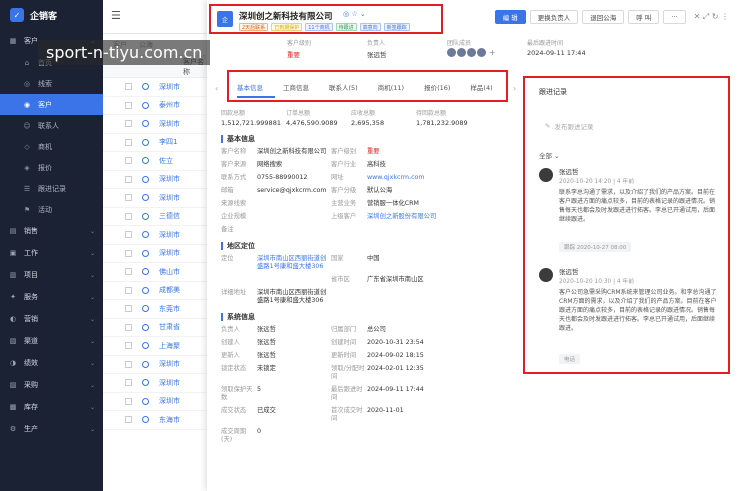 This screenshot has width=737, height=491. Describe the element at coordinates (155, 346) in the screenshot. I see `table-row: 上海聚` at that location.